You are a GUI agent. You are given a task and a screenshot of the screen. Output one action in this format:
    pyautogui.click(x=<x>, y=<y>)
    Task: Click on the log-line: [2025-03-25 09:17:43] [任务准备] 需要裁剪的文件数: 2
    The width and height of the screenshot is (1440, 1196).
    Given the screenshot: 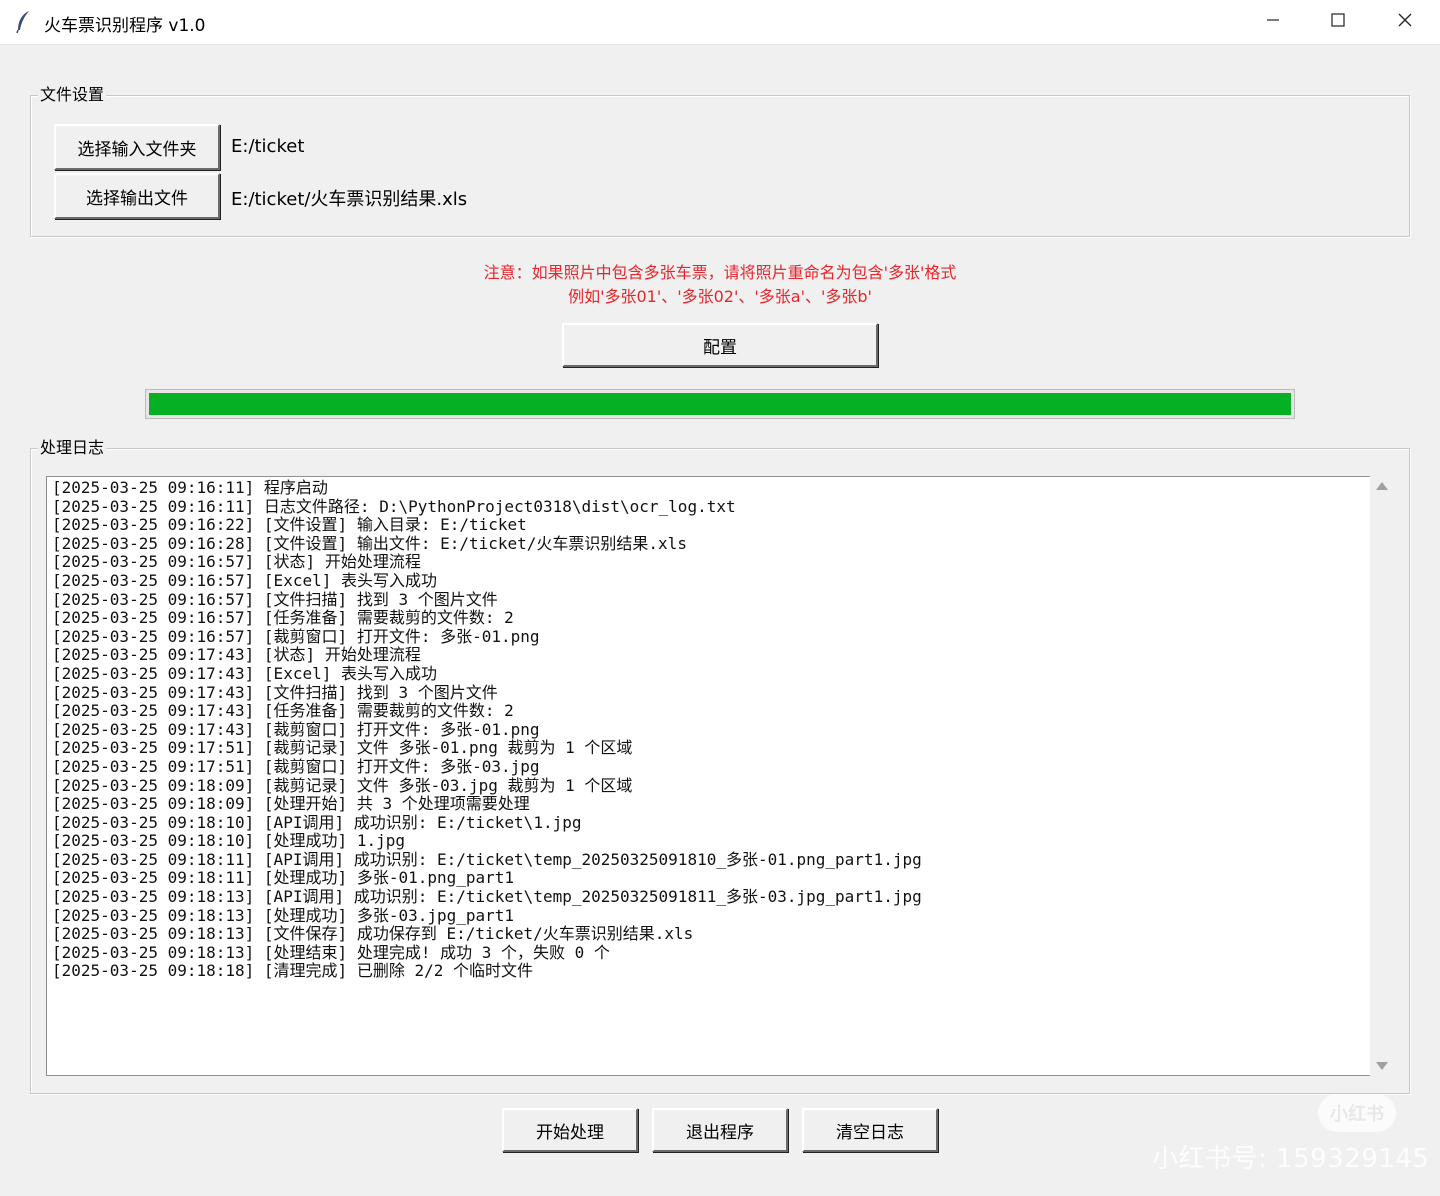 What is the action you would take?
    pyautogui.click(x=283, y=711)
    